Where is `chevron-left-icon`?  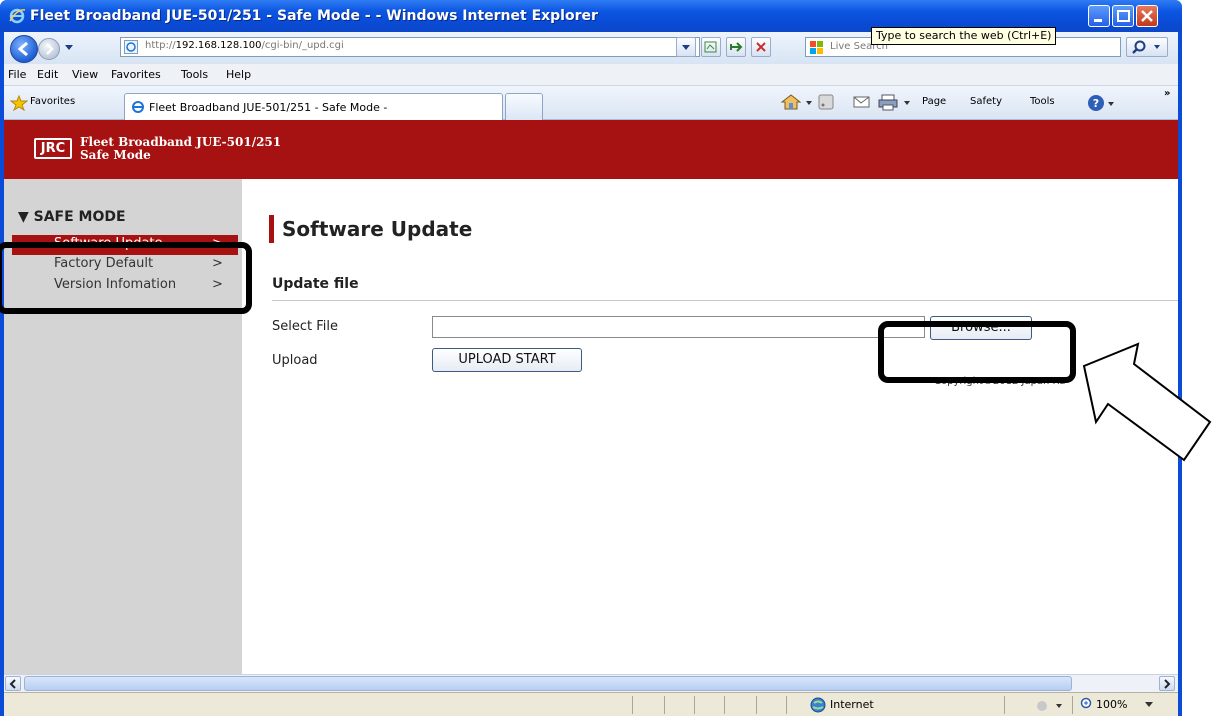 chevron-left-icon is located at coordinates (12, 684).